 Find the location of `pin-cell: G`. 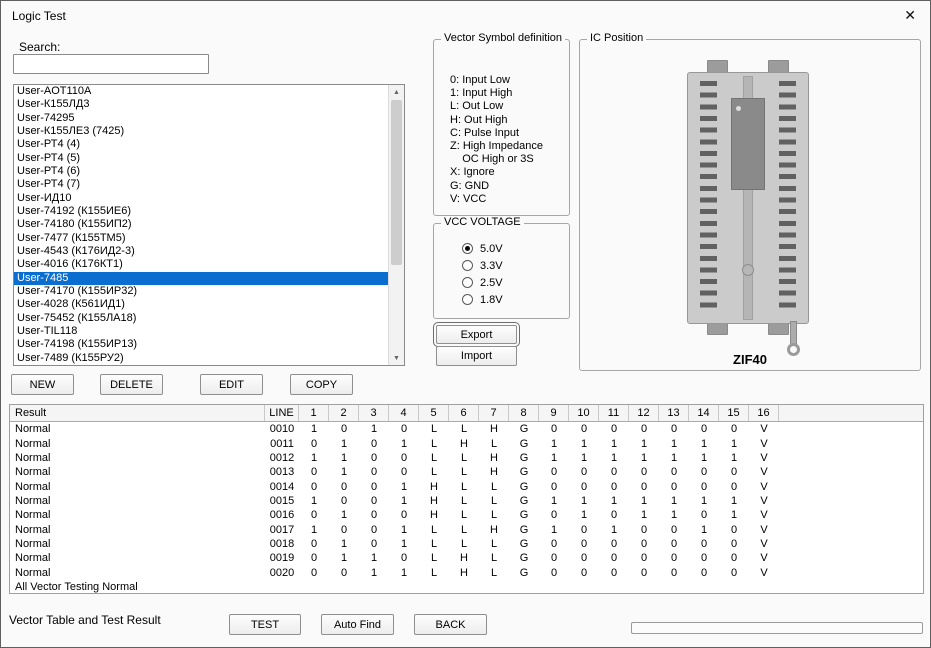

pin-cell: G is located at coordinates (524, 486).